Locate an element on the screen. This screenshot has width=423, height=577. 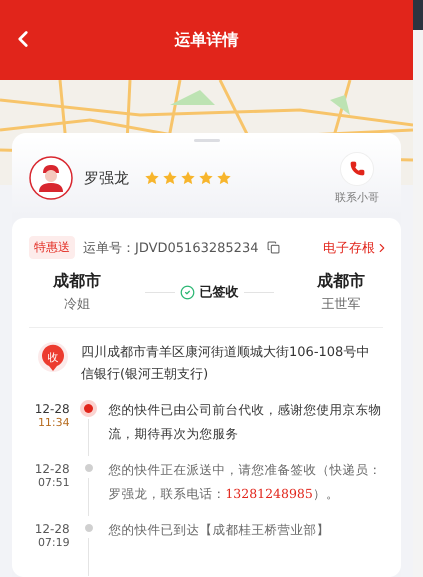
event-time: 07:51 is located at coordinates (54, 482).